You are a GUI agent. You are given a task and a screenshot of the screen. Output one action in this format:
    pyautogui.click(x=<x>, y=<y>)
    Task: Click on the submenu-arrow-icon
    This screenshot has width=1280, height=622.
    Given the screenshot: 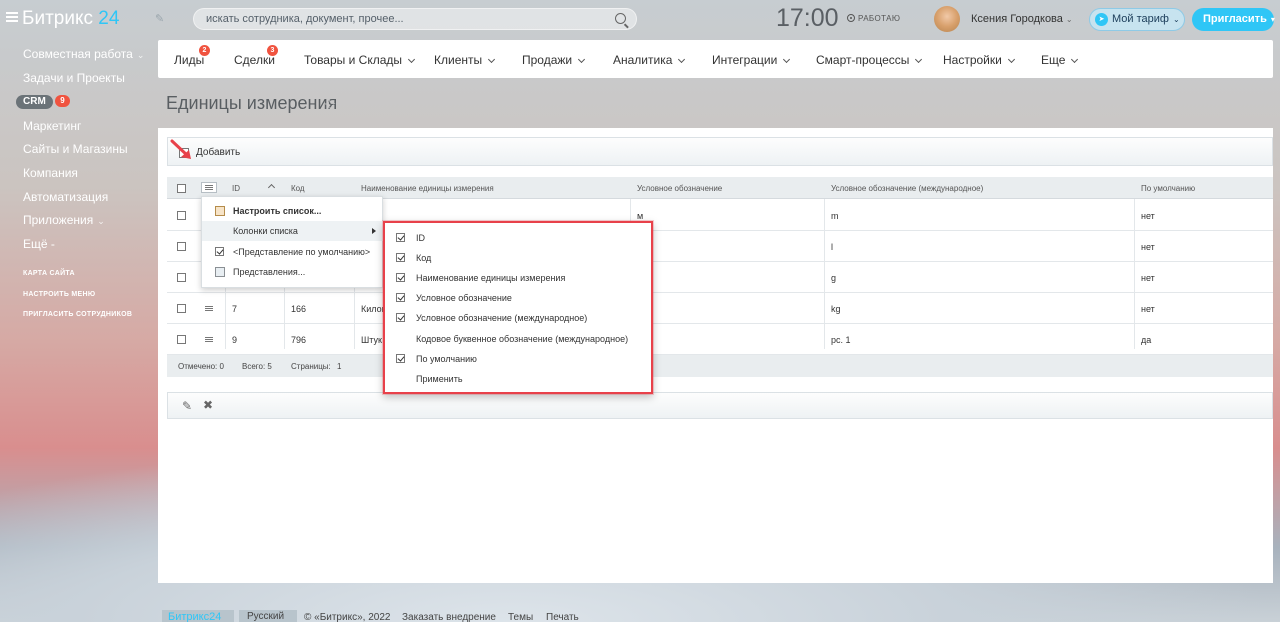 What is the action you would take?
    pyautogui.click(x=374, y=231)
    